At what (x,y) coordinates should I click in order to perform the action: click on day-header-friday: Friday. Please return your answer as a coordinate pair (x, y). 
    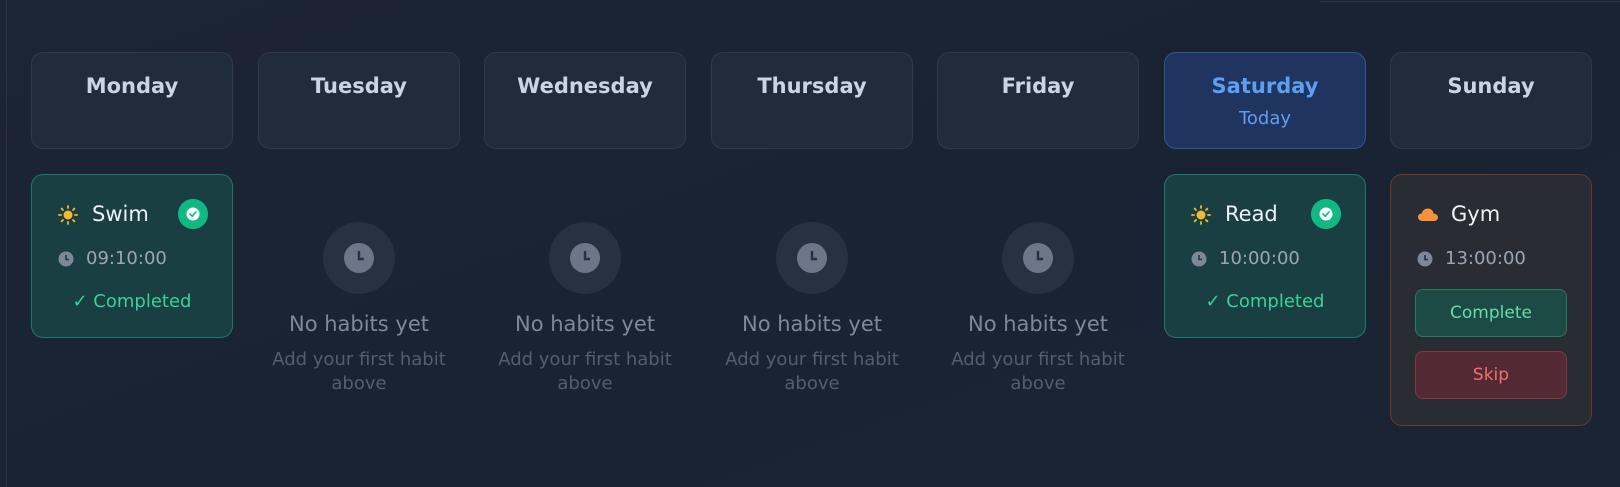
    Looking at the image, I should click on (1038, 100).